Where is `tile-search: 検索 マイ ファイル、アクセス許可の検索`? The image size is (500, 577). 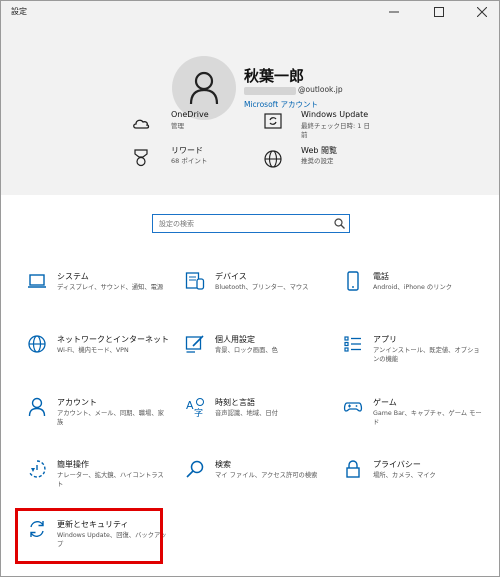
tile-search: 検索 マイ ファイル、アクセス許可の検索 is located at coordinates (260, 482).